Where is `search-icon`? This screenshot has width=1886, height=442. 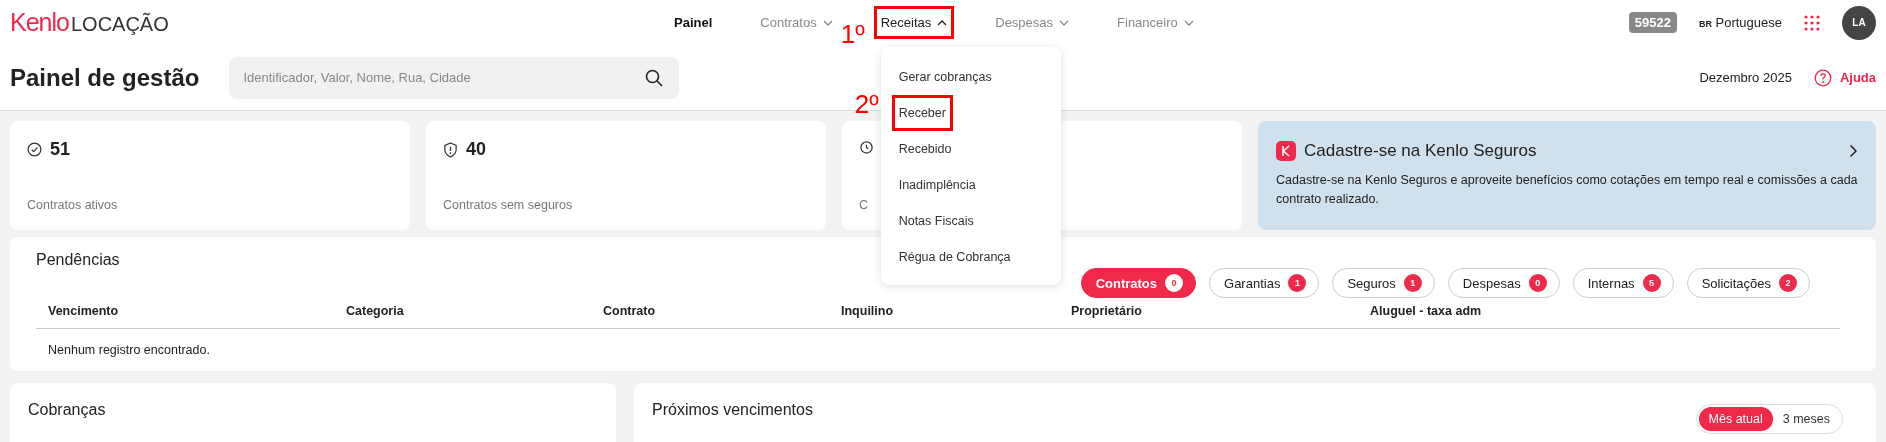
search-icon is located at coordinates (654, 77).